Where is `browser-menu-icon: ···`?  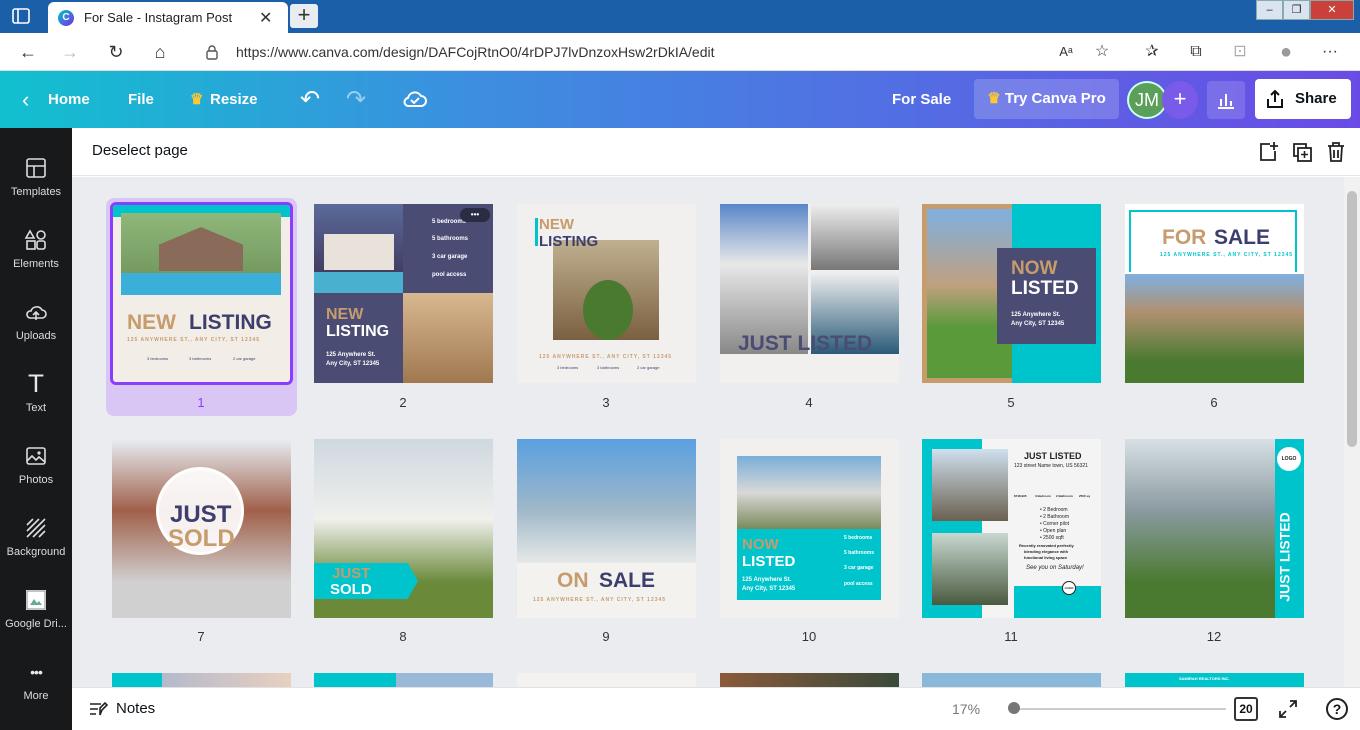 browser-menu-icon: ··· is located at coordinates (1330, 52).